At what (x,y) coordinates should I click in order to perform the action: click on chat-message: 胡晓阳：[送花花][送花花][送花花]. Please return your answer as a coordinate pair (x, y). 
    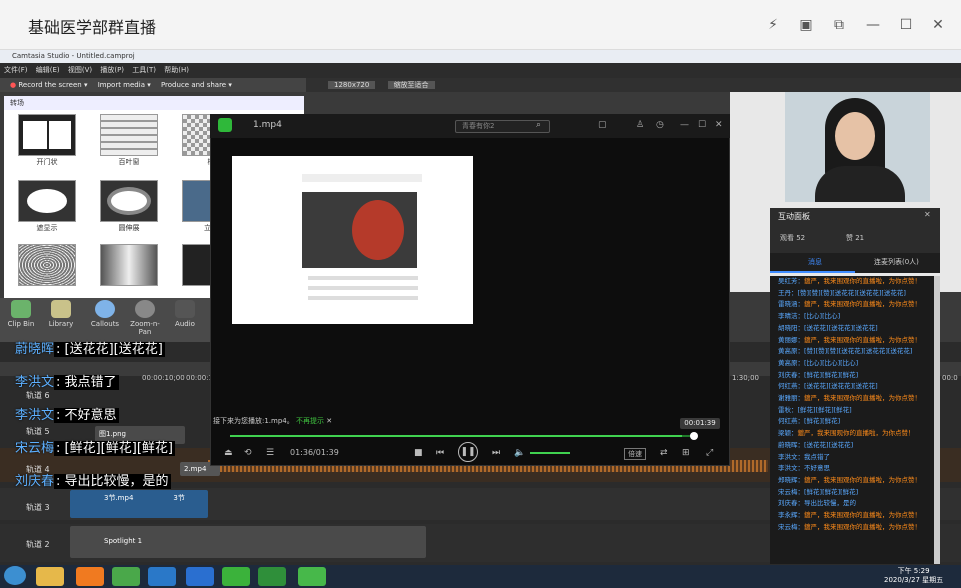
    Looking at the image, I should click on (855, 329).